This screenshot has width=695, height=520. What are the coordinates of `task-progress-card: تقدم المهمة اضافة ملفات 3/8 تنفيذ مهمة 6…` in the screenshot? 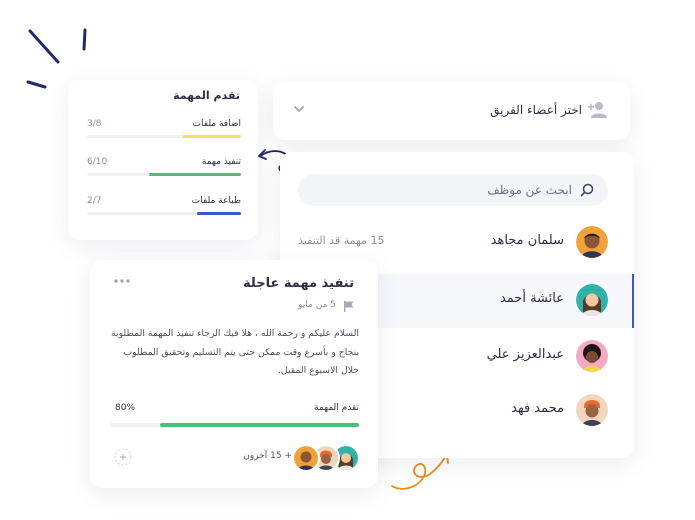 It's located at (163, 160).